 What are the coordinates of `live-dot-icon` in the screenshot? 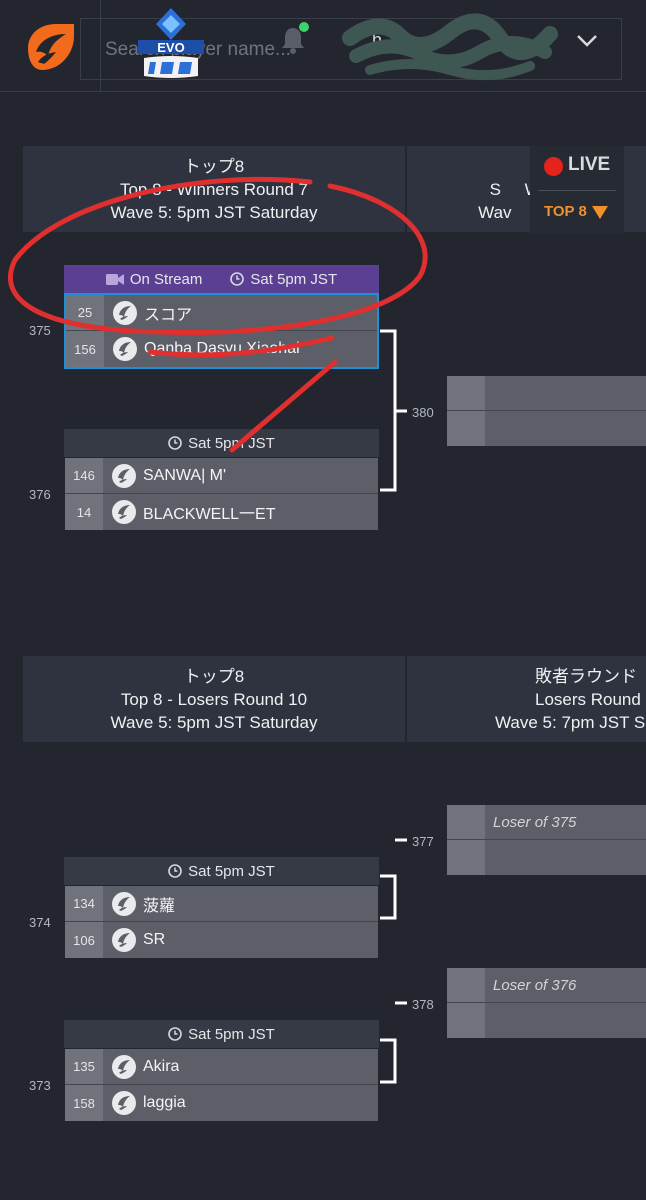 It's located at (553, 166).